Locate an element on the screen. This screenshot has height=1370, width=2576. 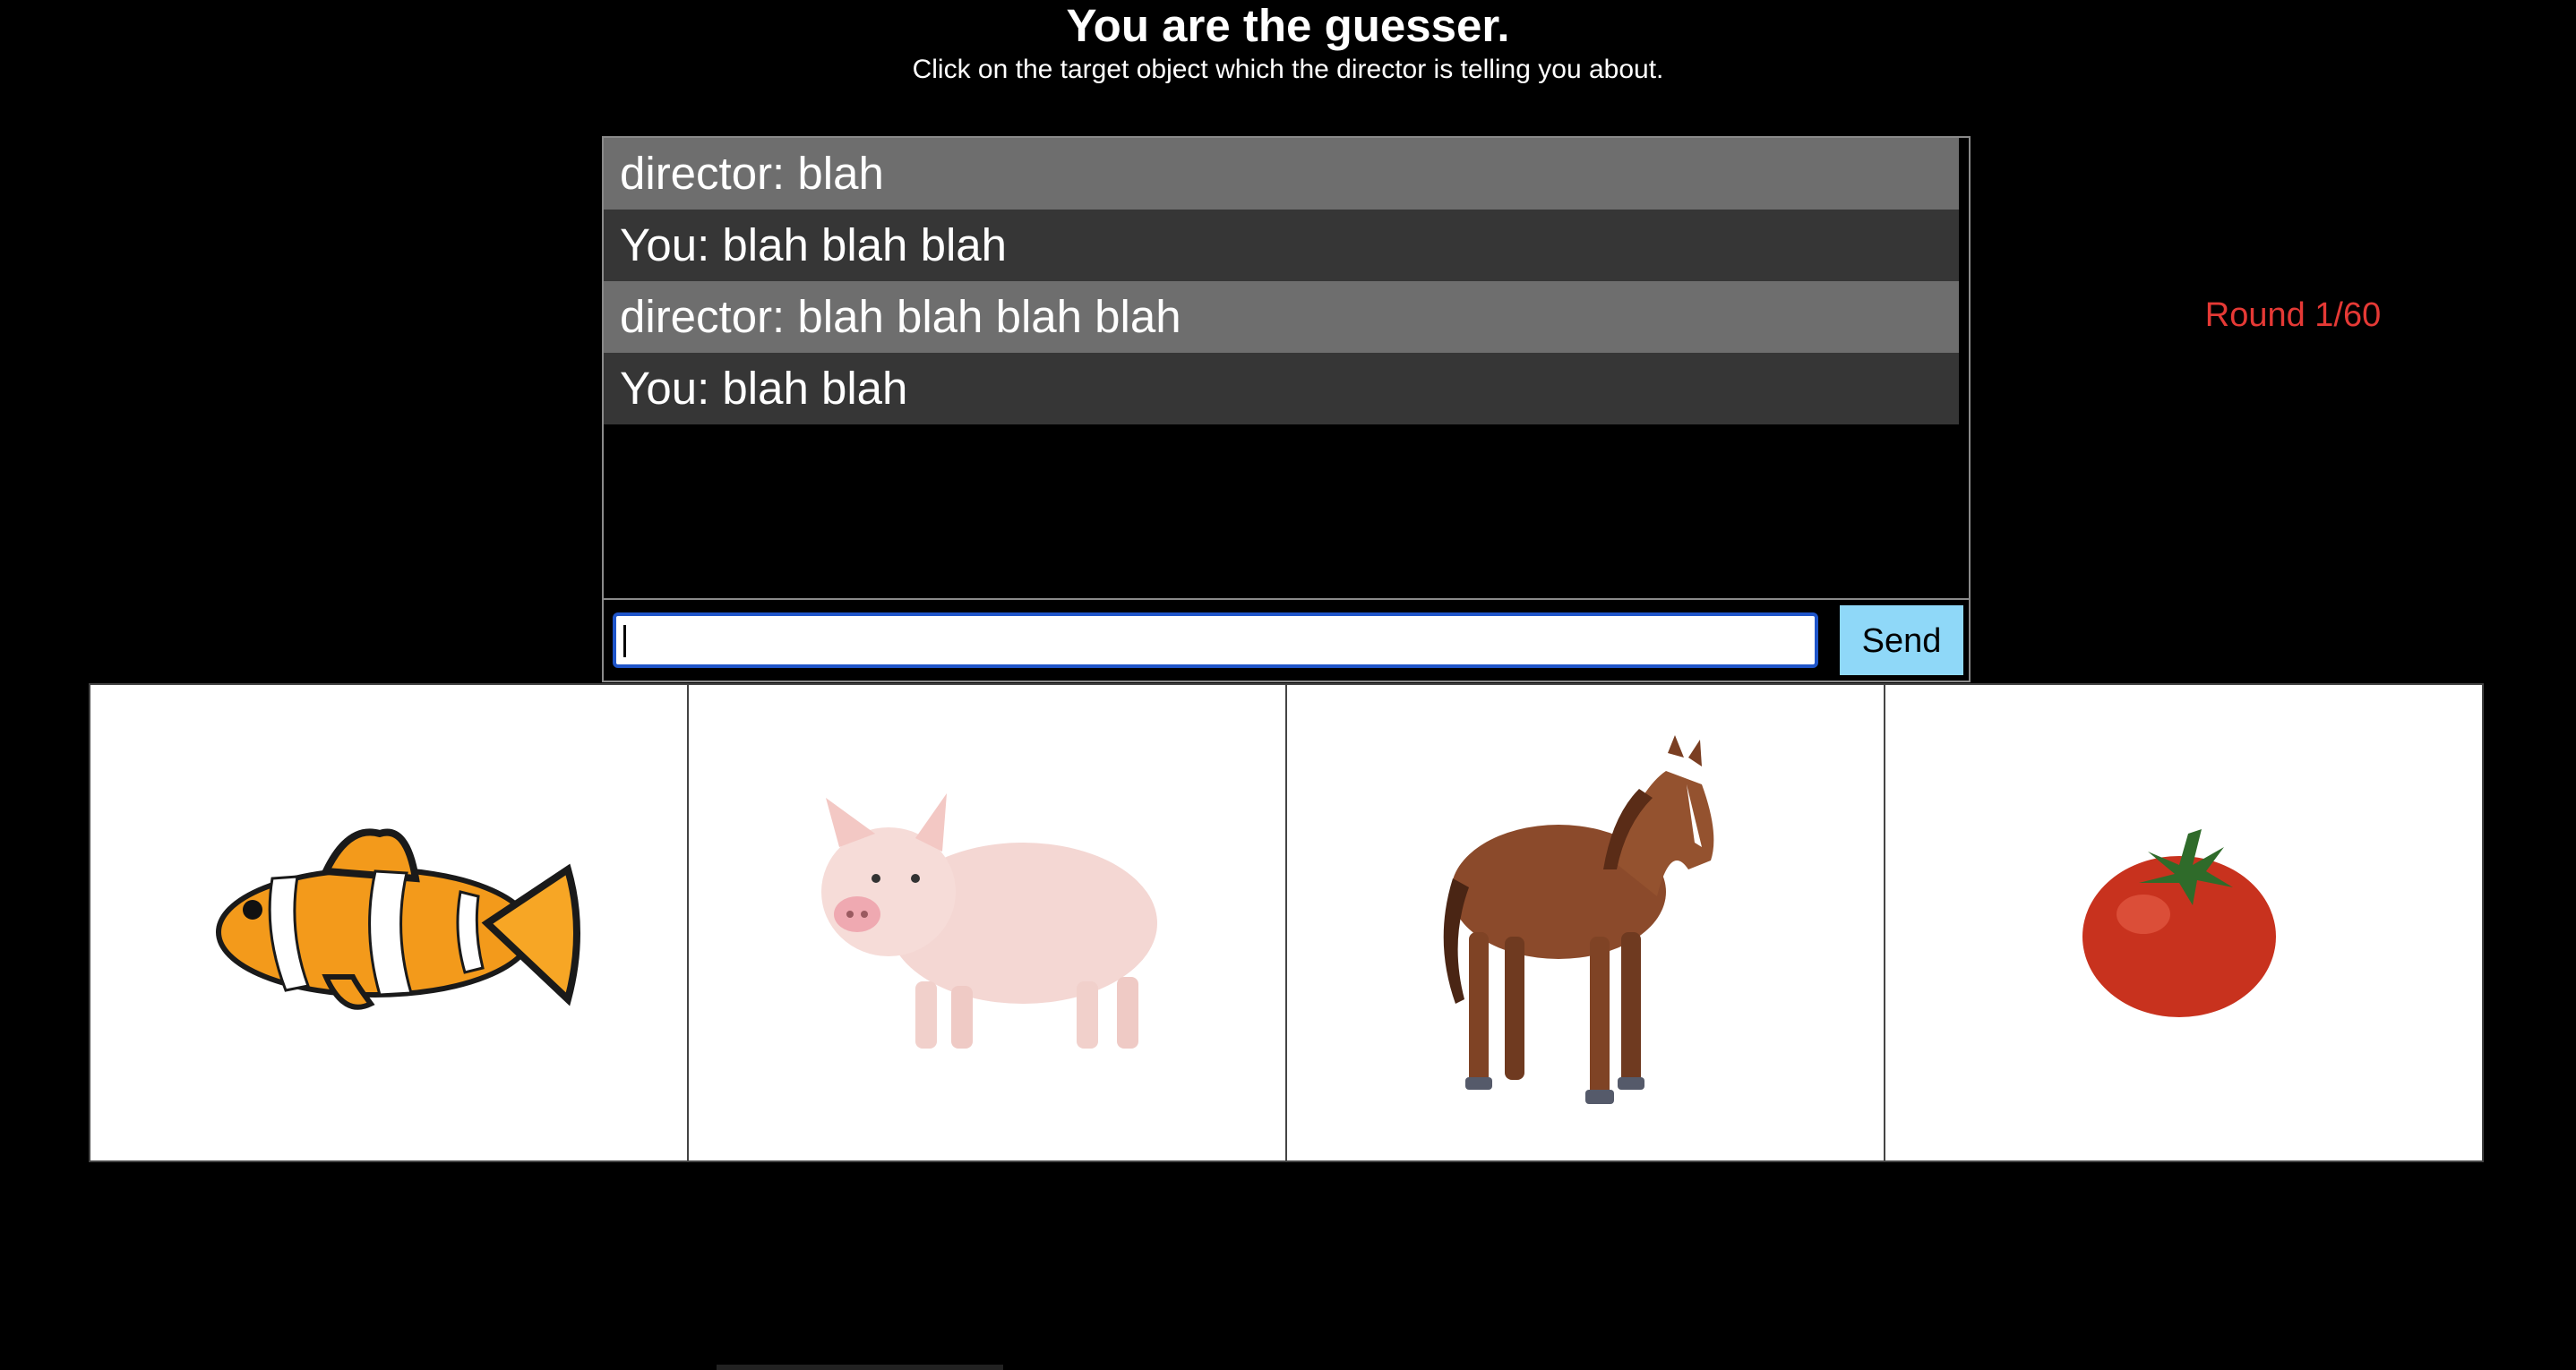
object-card-clownfish is located at coordinates (389, 923).